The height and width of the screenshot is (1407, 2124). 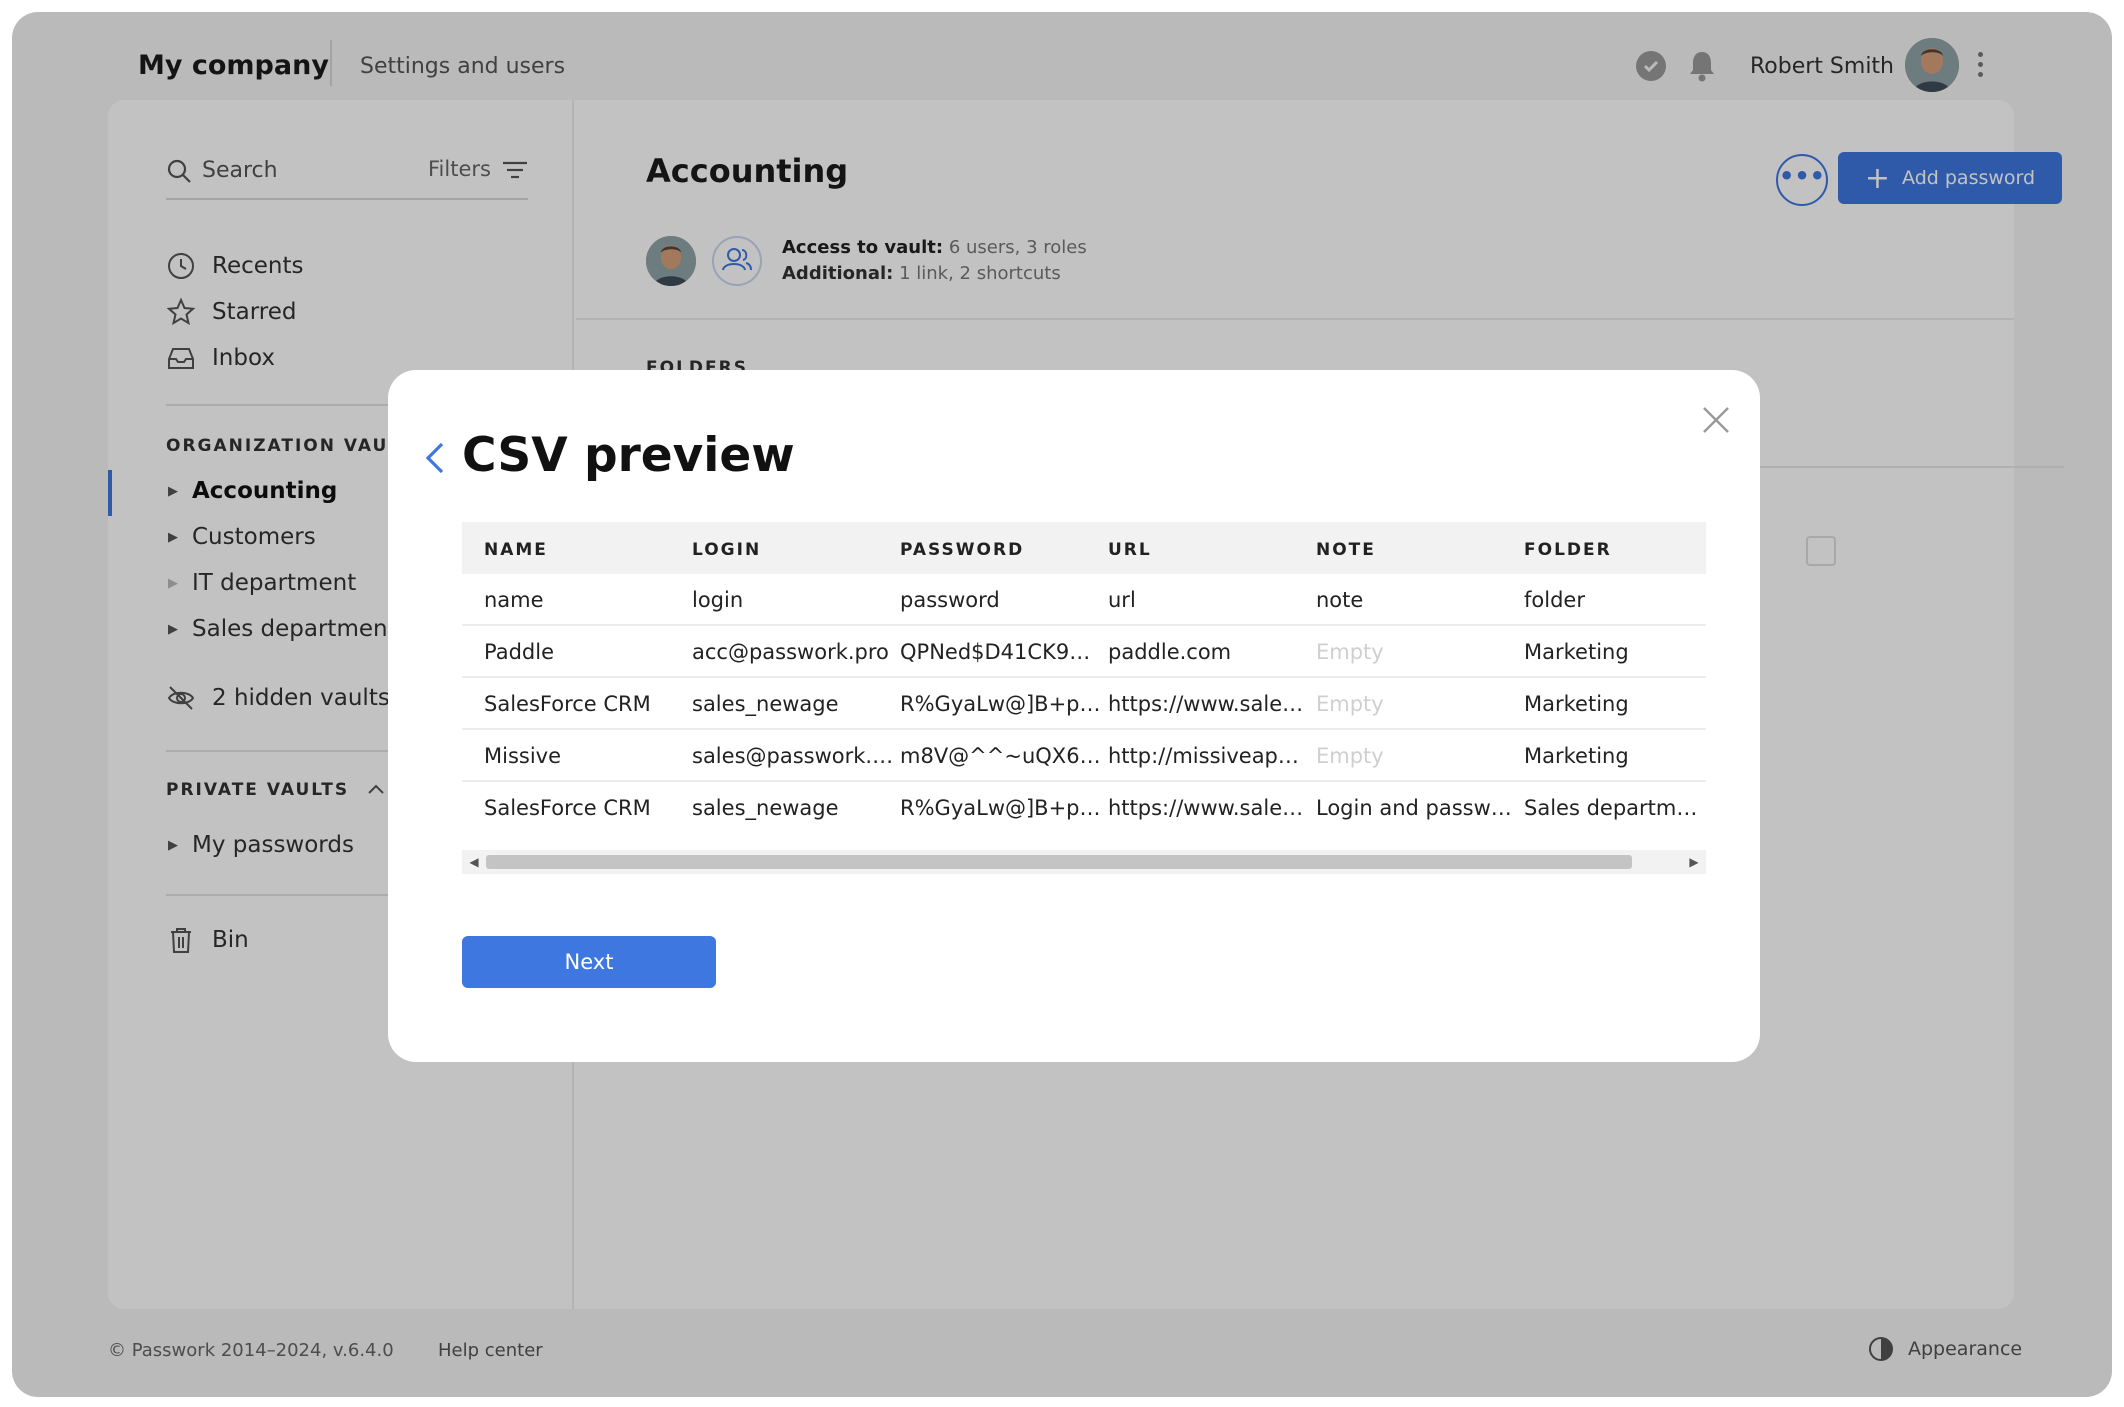 What do you see at coordinates (516, 550) in the screenshot?
I see `column-header: NAME` at bounding box center [516, 550].